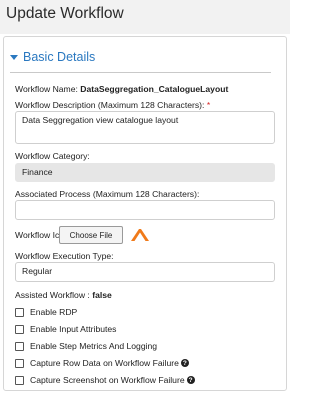 The image size is (320, 393). I want to click on checkbox-label: Enable Step Metrics And Logging, so click(94, 346).